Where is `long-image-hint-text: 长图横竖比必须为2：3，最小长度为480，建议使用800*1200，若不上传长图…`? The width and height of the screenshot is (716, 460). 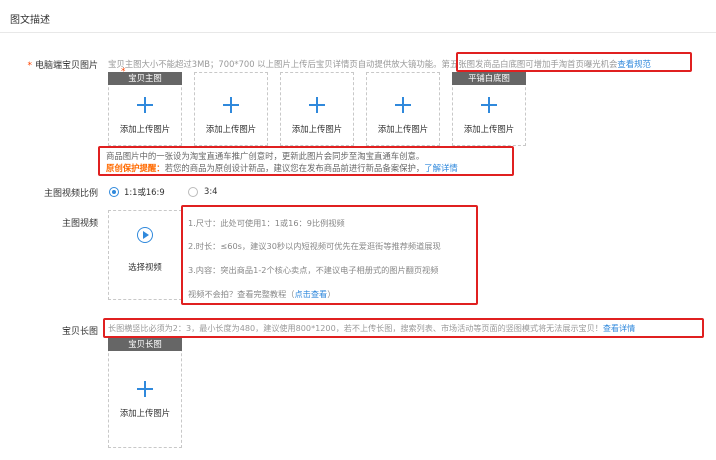 long-image-hint-text: 长图横竖比必须为2：3，最小长度为480，建议使用800*1200，若不上传长图… is located at coordinates (355, 328).